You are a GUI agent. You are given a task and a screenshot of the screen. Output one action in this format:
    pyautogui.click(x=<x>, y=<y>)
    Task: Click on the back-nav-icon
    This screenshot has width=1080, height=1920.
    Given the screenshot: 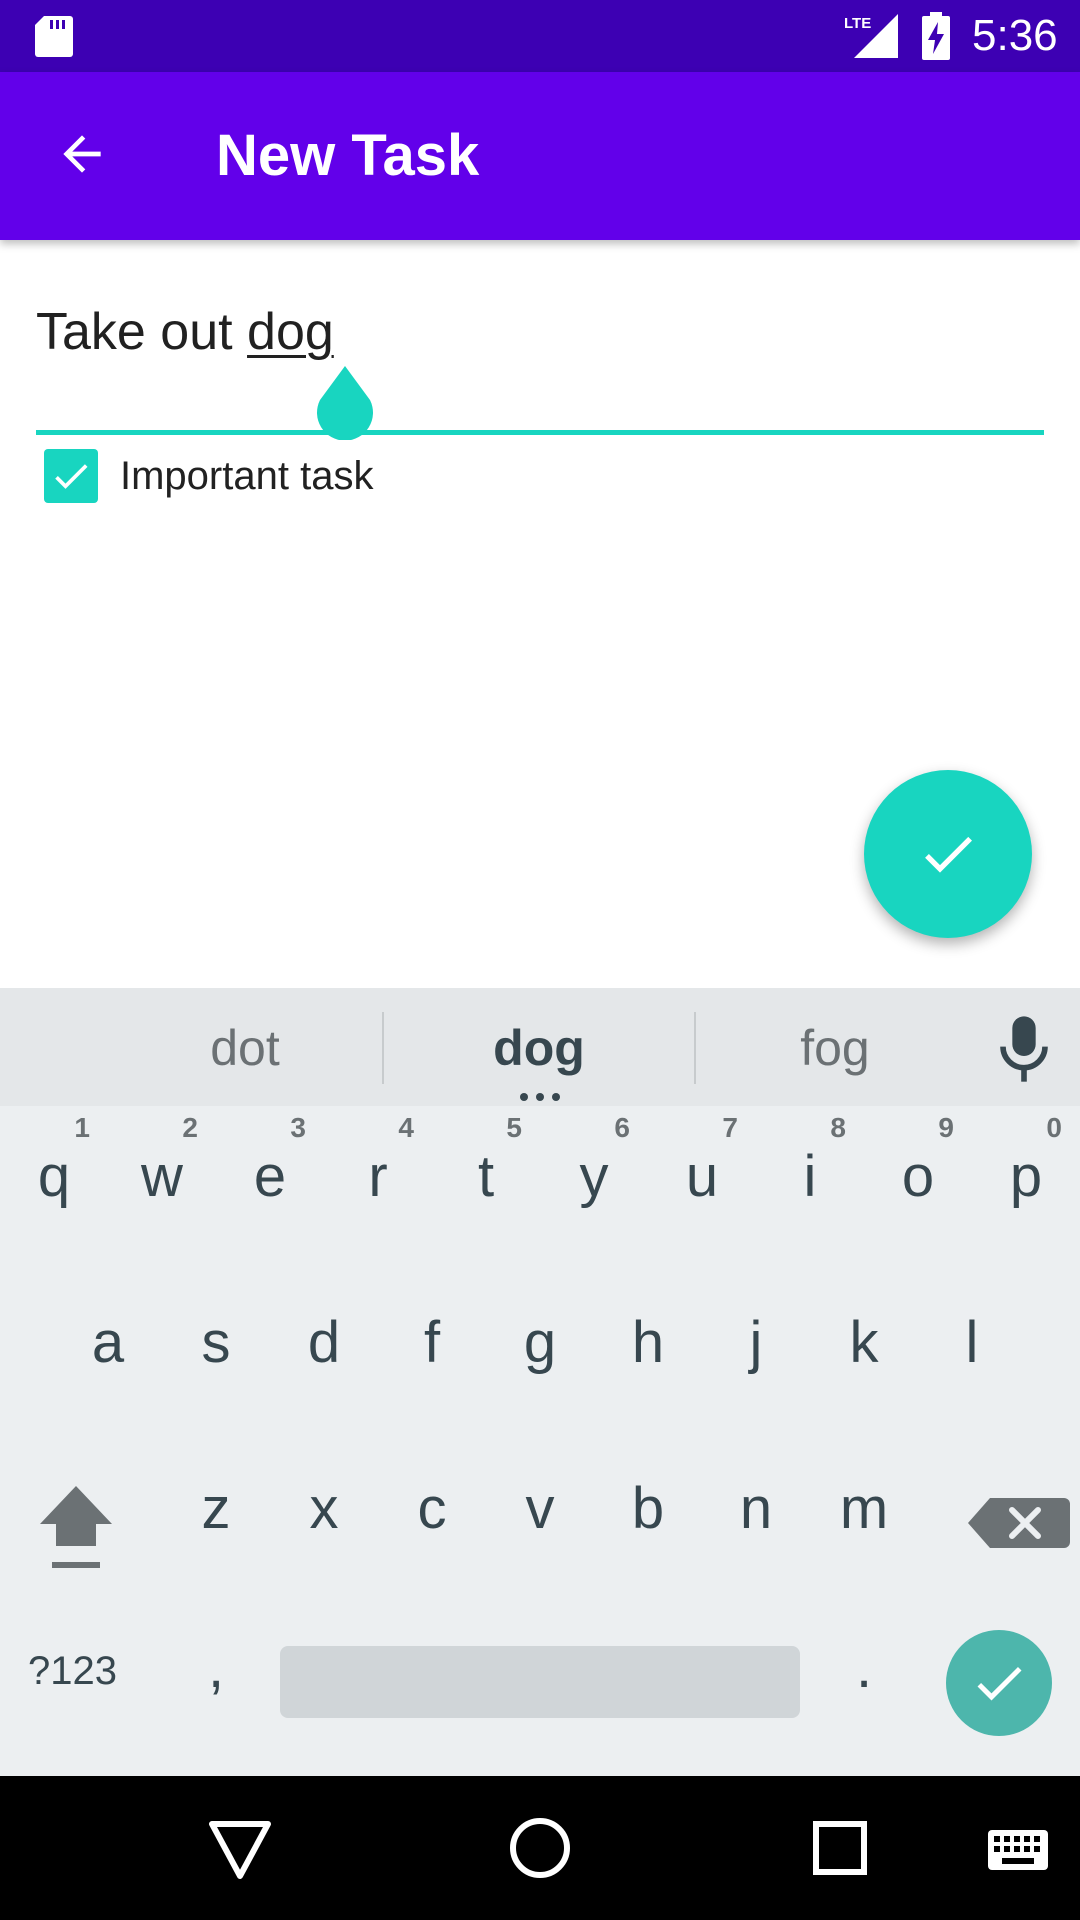 What is the action you would take?
    pyautogui.click(x=240, y=1848)
    